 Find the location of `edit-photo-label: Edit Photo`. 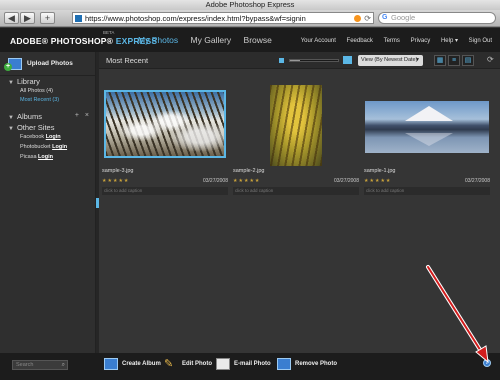

edit-photo-label: Edit Photo is located at coordinates (197, 364).